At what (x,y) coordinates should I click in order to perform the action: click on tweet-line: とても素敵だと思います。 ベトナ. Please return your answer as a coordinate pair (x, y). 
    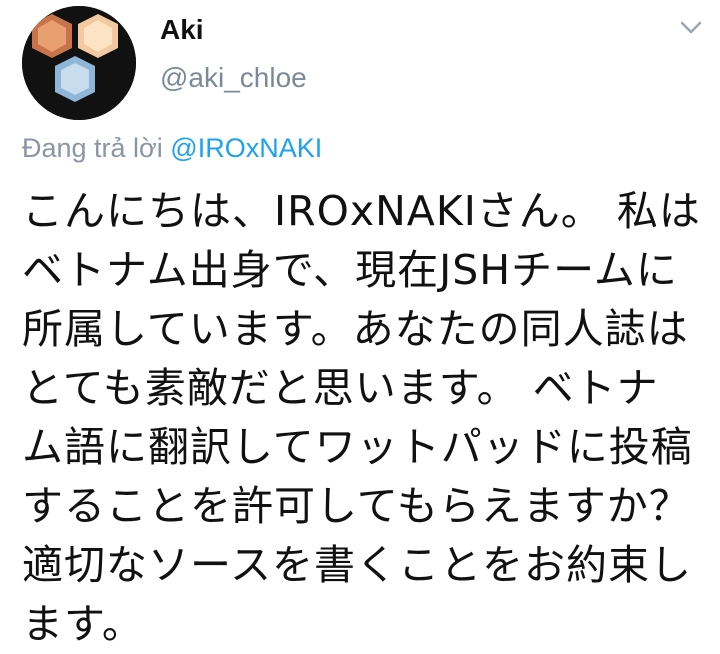
    Looking at the image, I should click on (340, 388).